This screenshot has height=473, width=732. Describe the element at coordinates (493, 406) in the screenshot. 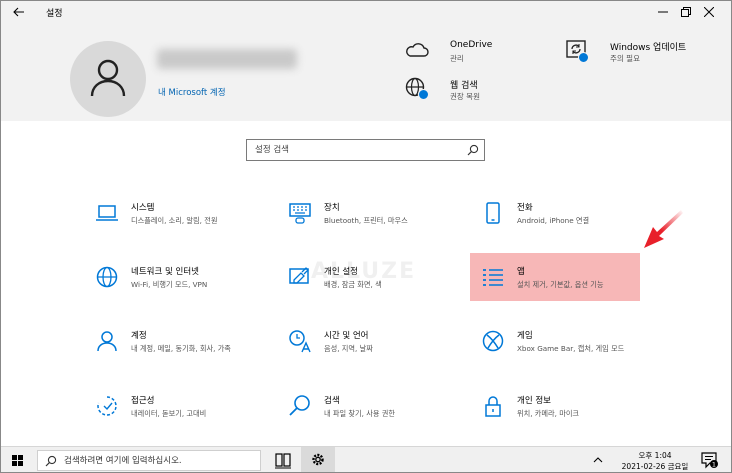

I see `lock-icon` at that location.